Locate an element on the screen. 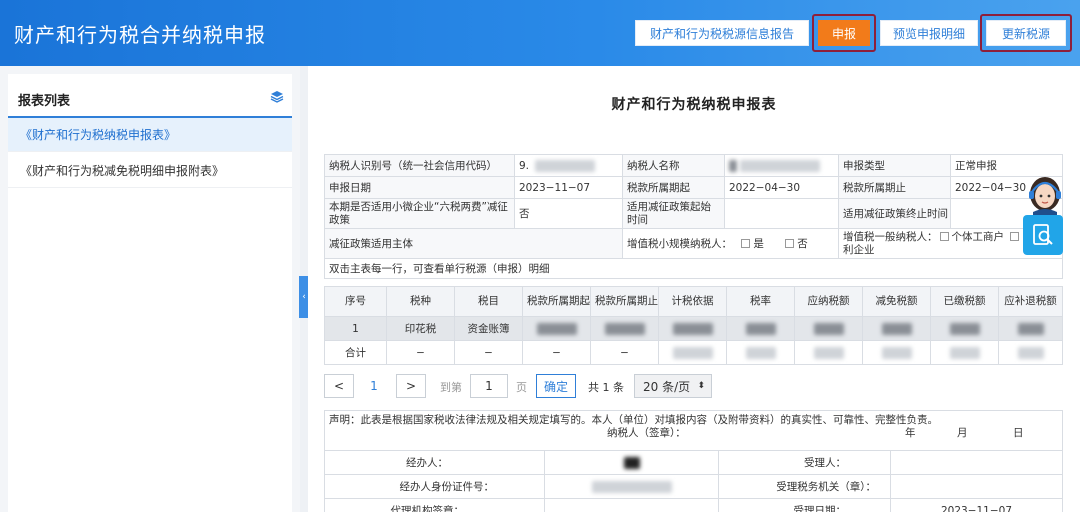 This screenshot has height=512, width=1080. prev-page-button: < is located at coordinates (339, 386).